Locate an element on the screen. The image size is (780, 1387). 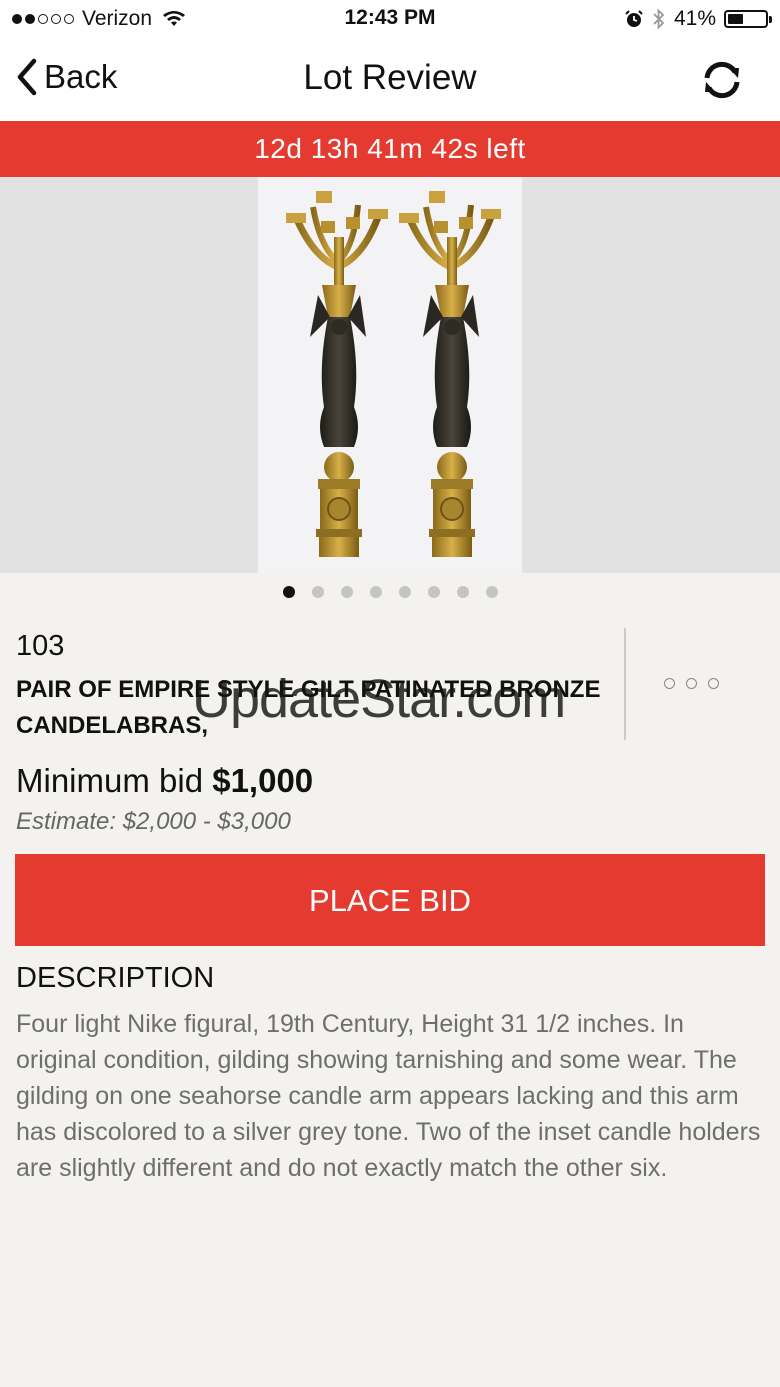
alarm-icon is located at coordinates (634, 18).